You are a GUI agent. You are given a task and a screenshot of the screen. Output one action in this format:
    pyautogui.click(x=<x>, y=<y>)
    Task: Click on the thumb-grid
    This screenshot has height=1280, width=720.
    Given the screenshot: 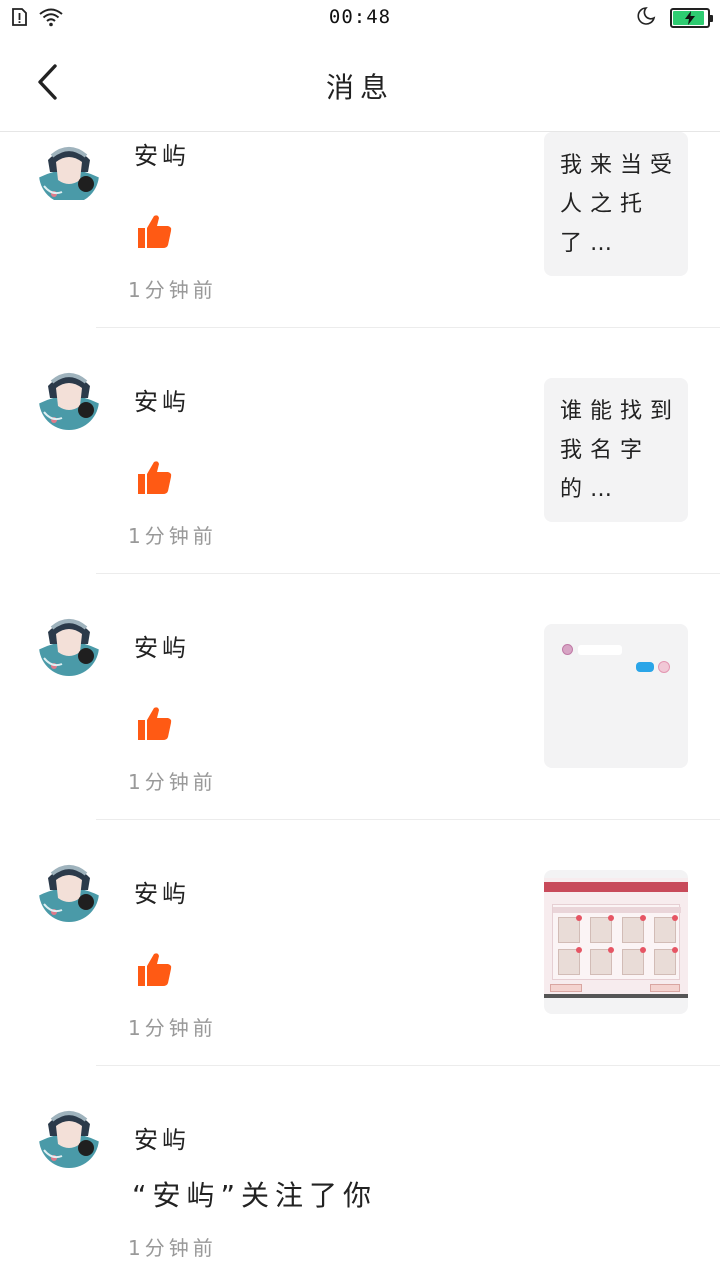 What is the action you would take?
    pyautogui.click(x=618, y=945)
    